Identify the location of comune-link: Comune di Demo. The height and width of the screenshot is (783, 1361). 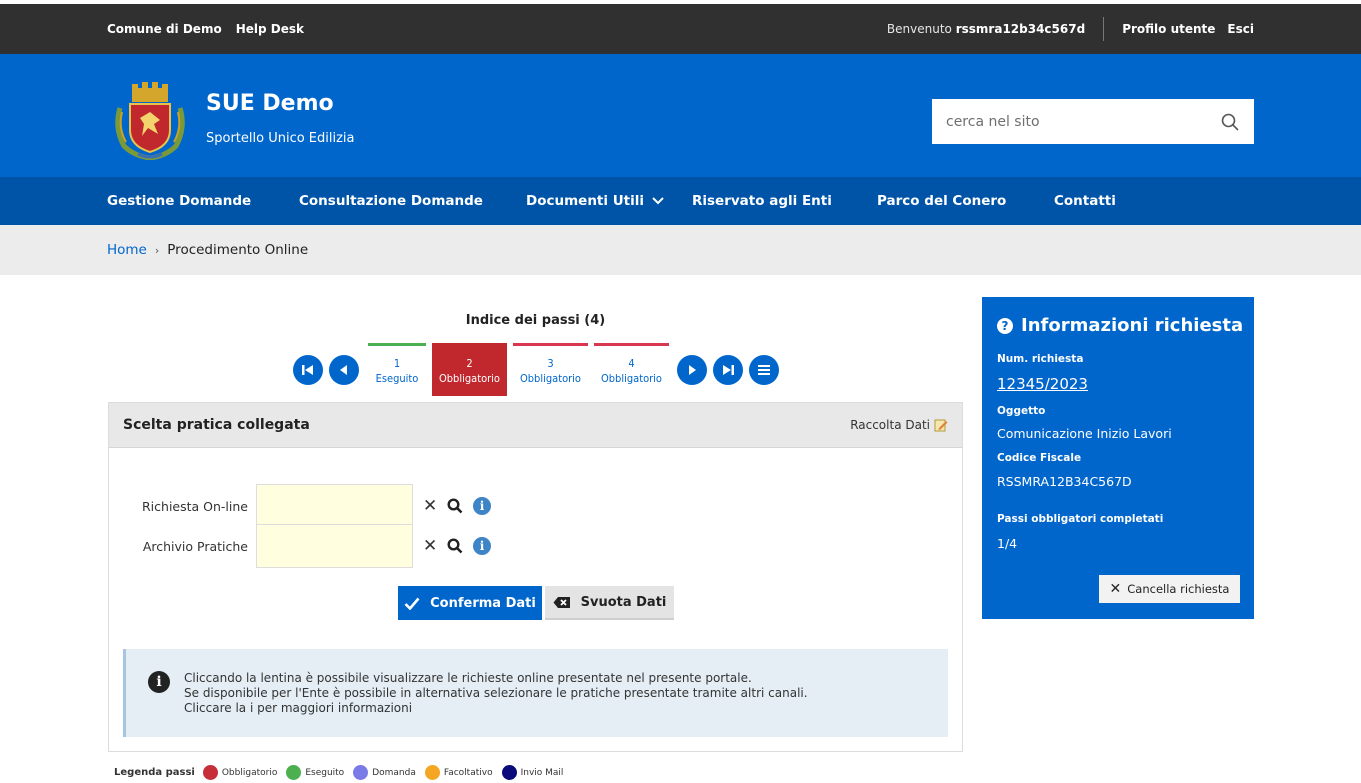
(164, 29).